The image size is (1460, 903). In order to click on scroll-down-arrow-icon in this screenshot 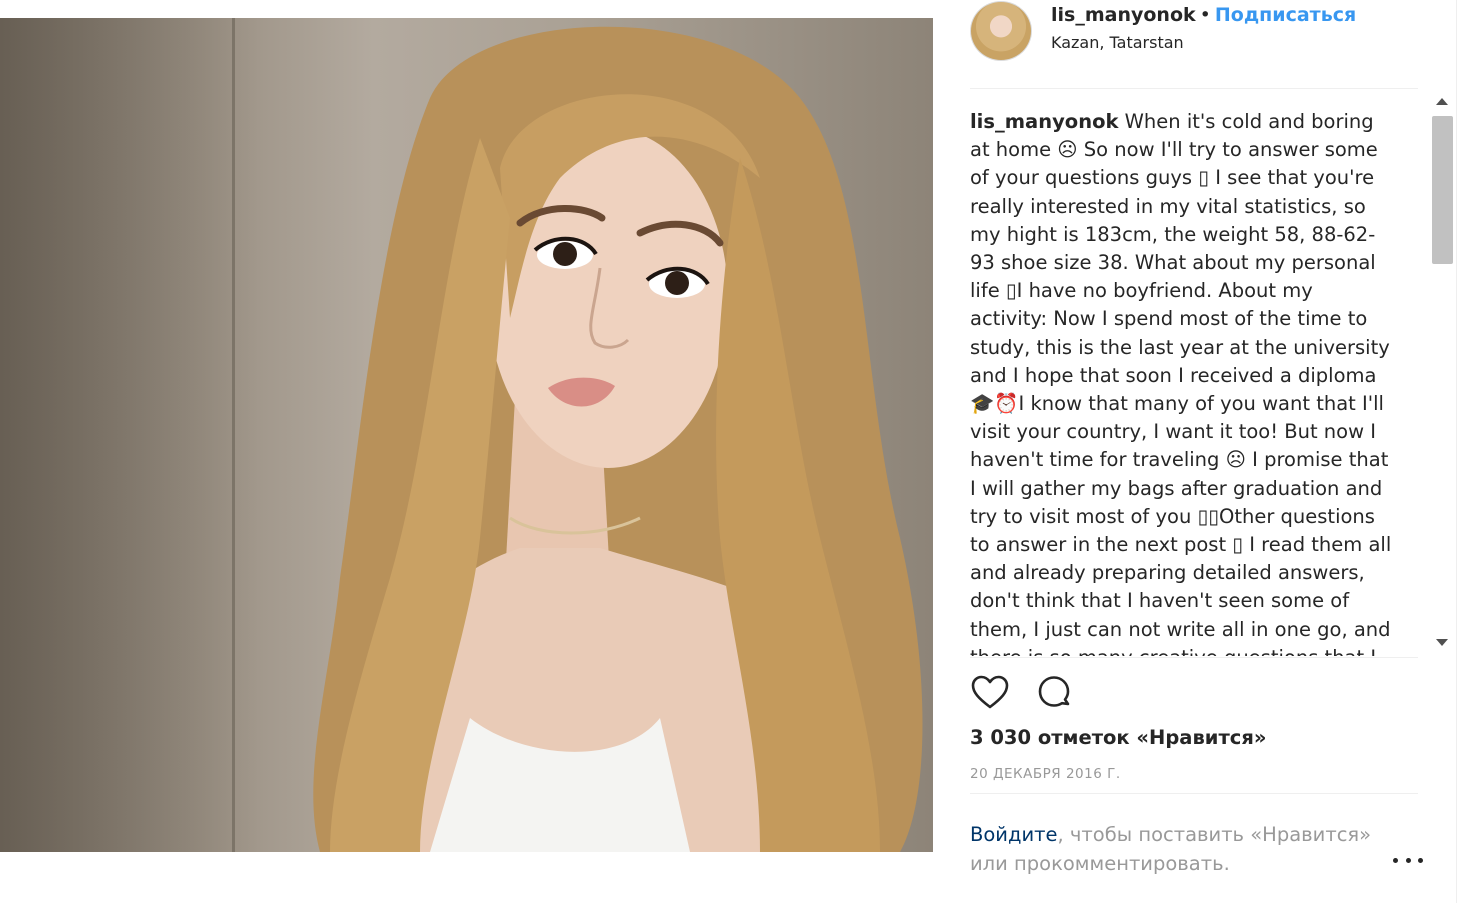, I will do `click(1442, 642)`.